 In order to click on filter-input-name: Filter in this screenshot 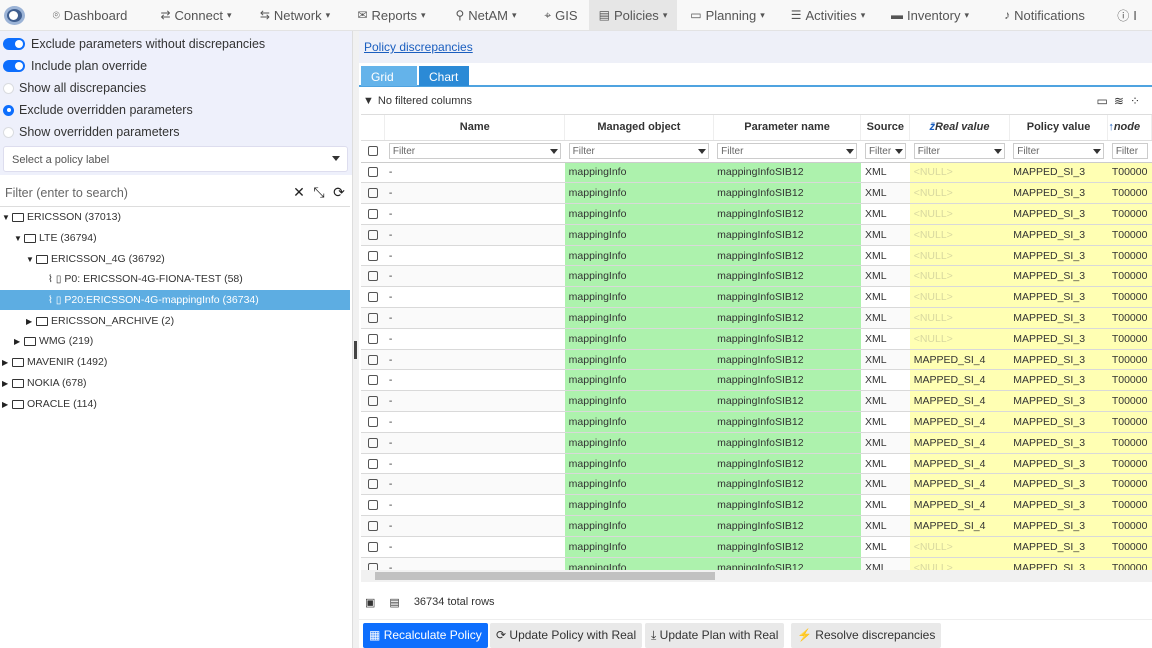, I will do `click(474, 151)`.